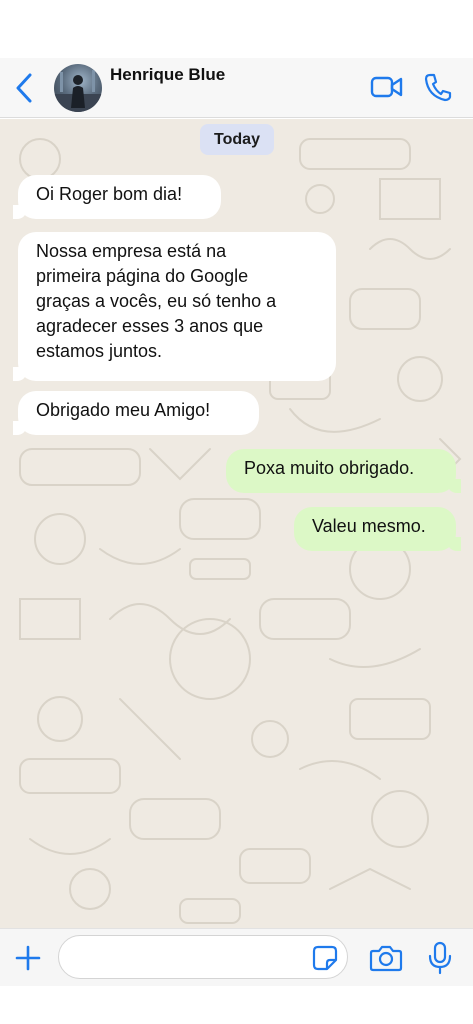 This screenshot has height=1024, width=473. I want to click on voice-call-button, so click(438, 87).